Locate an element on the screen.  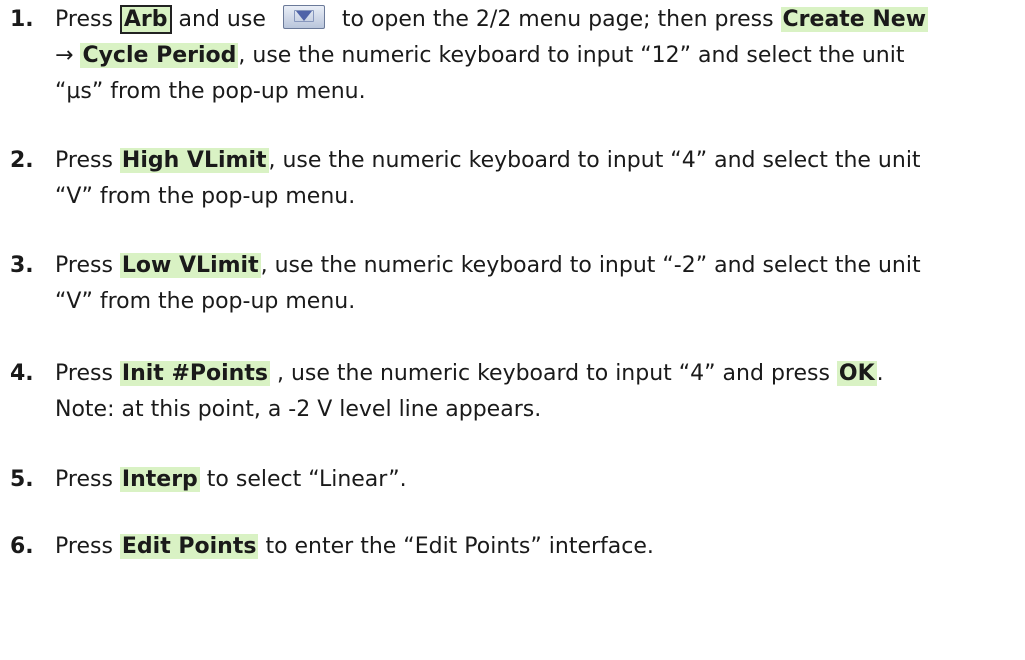
edit-points-key: Edit Points is located at coordinates (189, 546).